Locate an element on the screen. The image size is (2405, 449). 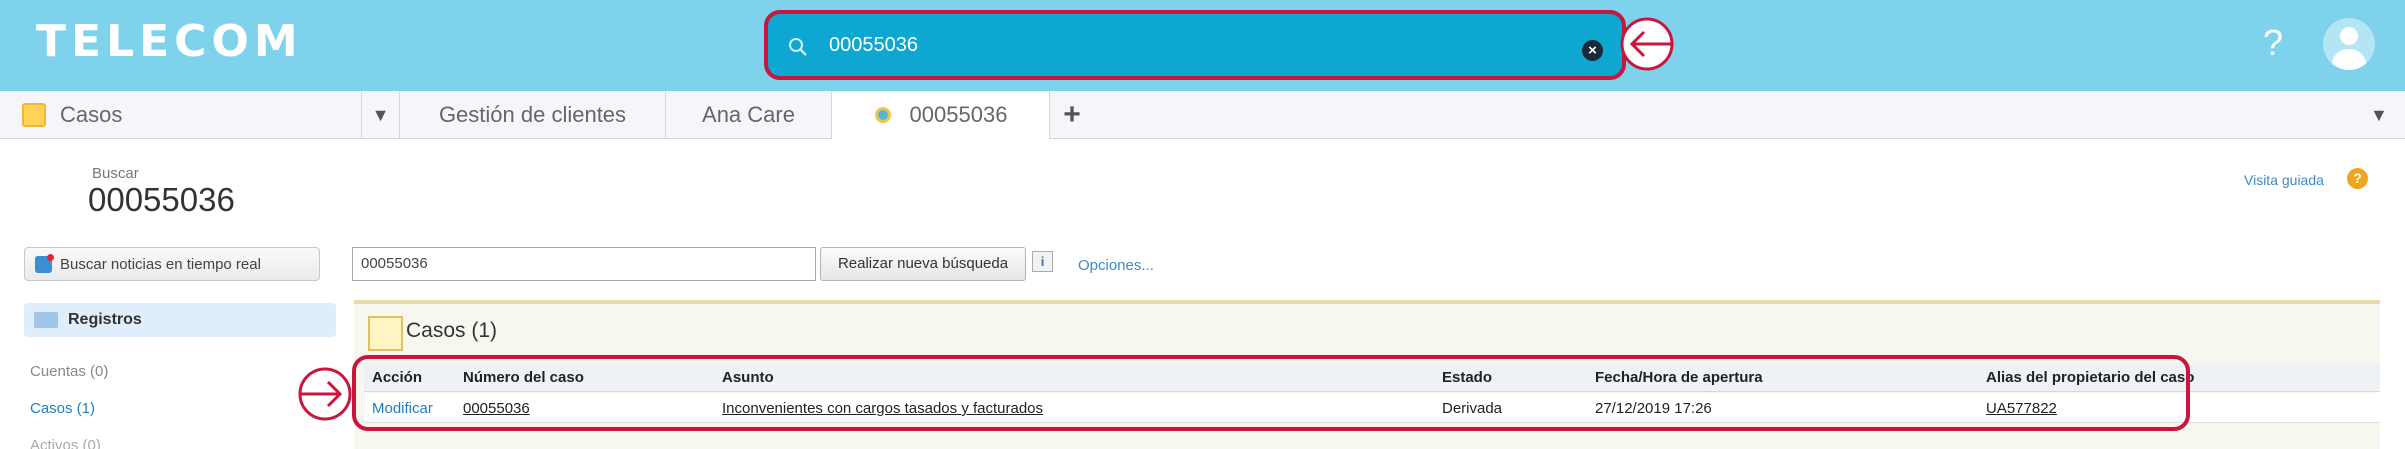
tab-casos-menu: ▼ is located at coordinates (381, 115).